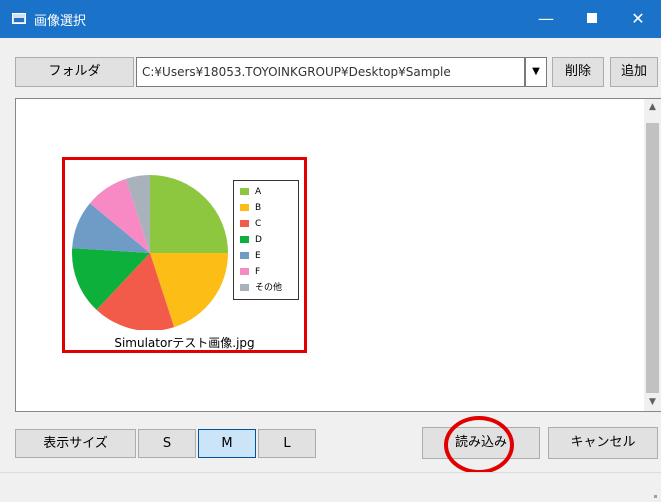 This screenshot has height=502, width=661. What do you see at coordinates (258, 240) in the screenshot?
I see `legend-label: D` at bounding box center [258, 240].